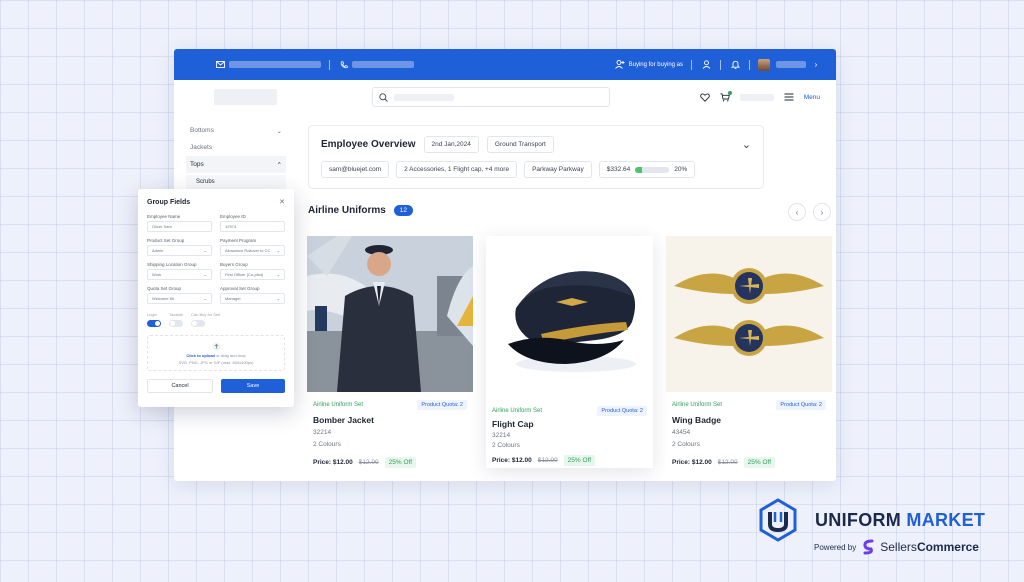  What do you see at coordinates (216, 346) in the screenshot?
I see `upload-icon` at bounding box center [216, 346].